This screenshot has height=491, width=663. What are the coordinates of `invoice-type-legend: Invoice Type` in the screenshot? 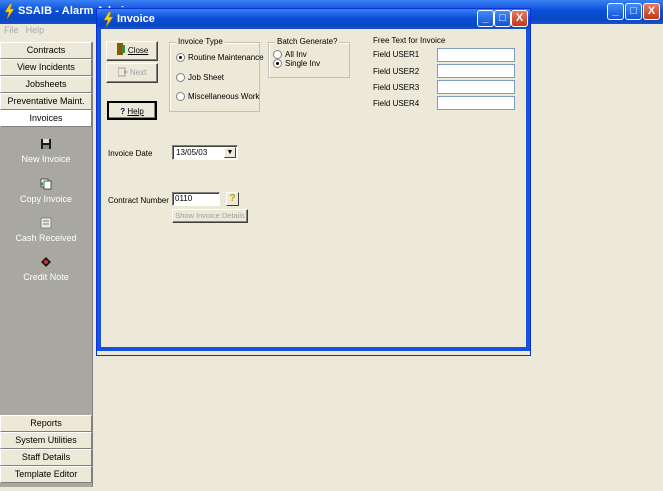 It's located at (200, 41).